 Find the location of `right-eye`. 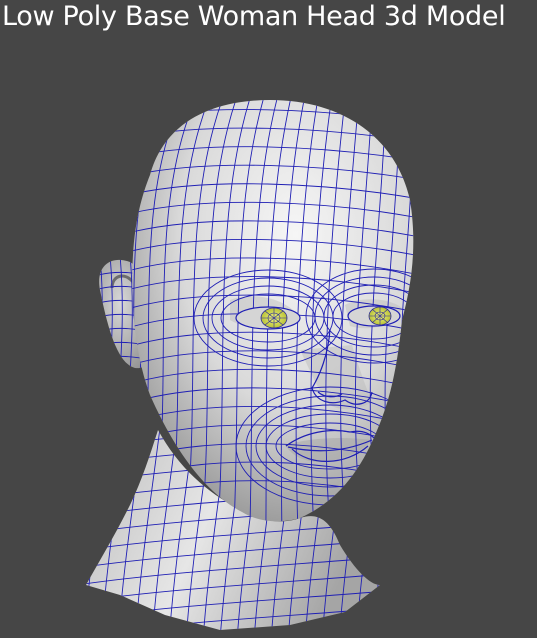

right-eye is located at coordinates (374, 316).